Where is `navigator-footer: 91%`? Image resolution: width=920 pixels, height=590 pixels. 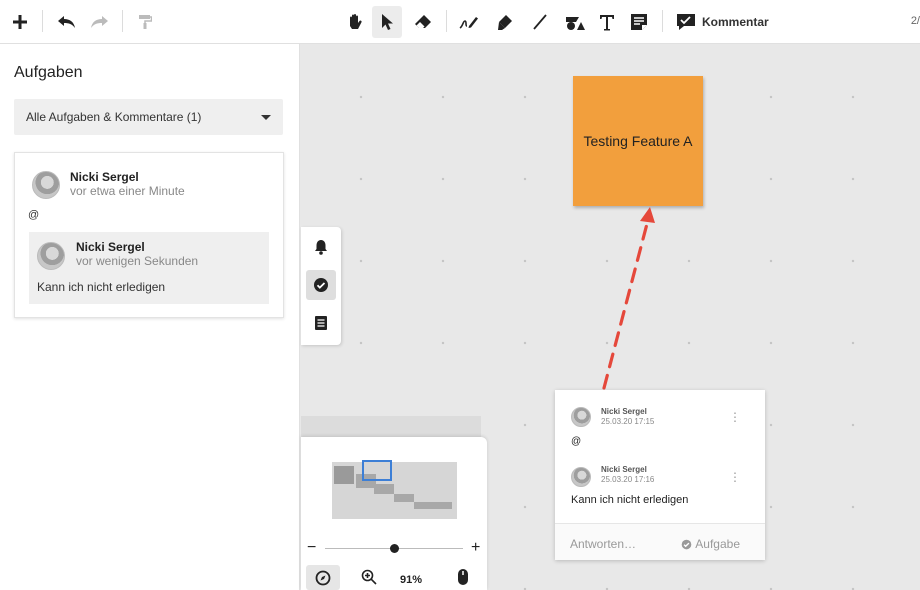
navigator-footer: 91% is located at coordinates (394, 577).